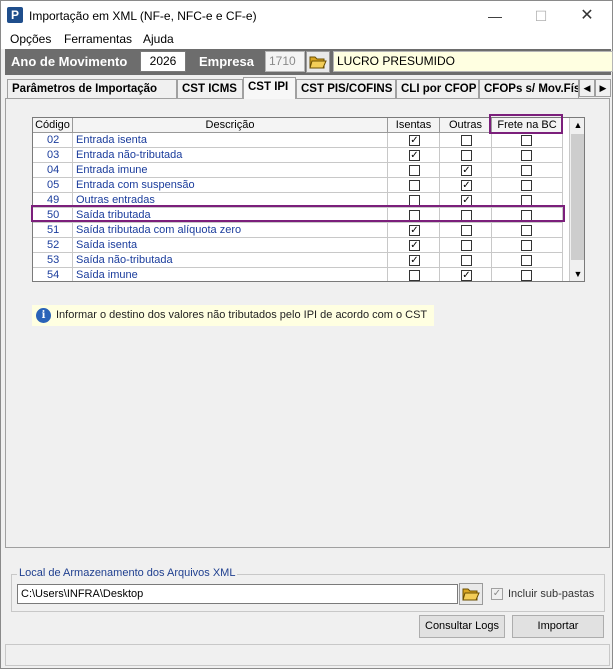 The height and width of the screenshot is (669, 613). Describe the element at coordinates (301, 260) in the screenshot. I see `table-row: 53 Saída não-tributada ✓` at that location.